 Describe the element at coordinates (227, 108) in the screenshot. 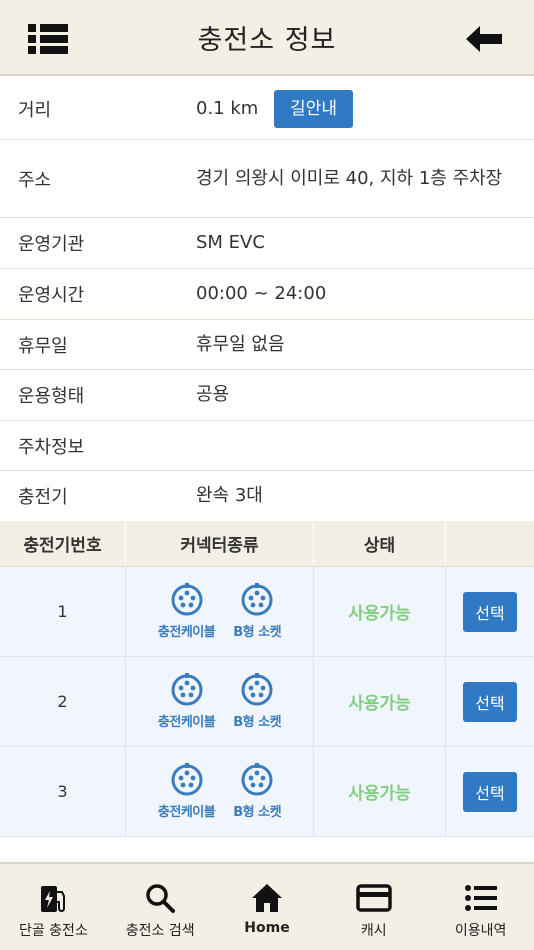

I see `info-value: 0.1 km` at that location.